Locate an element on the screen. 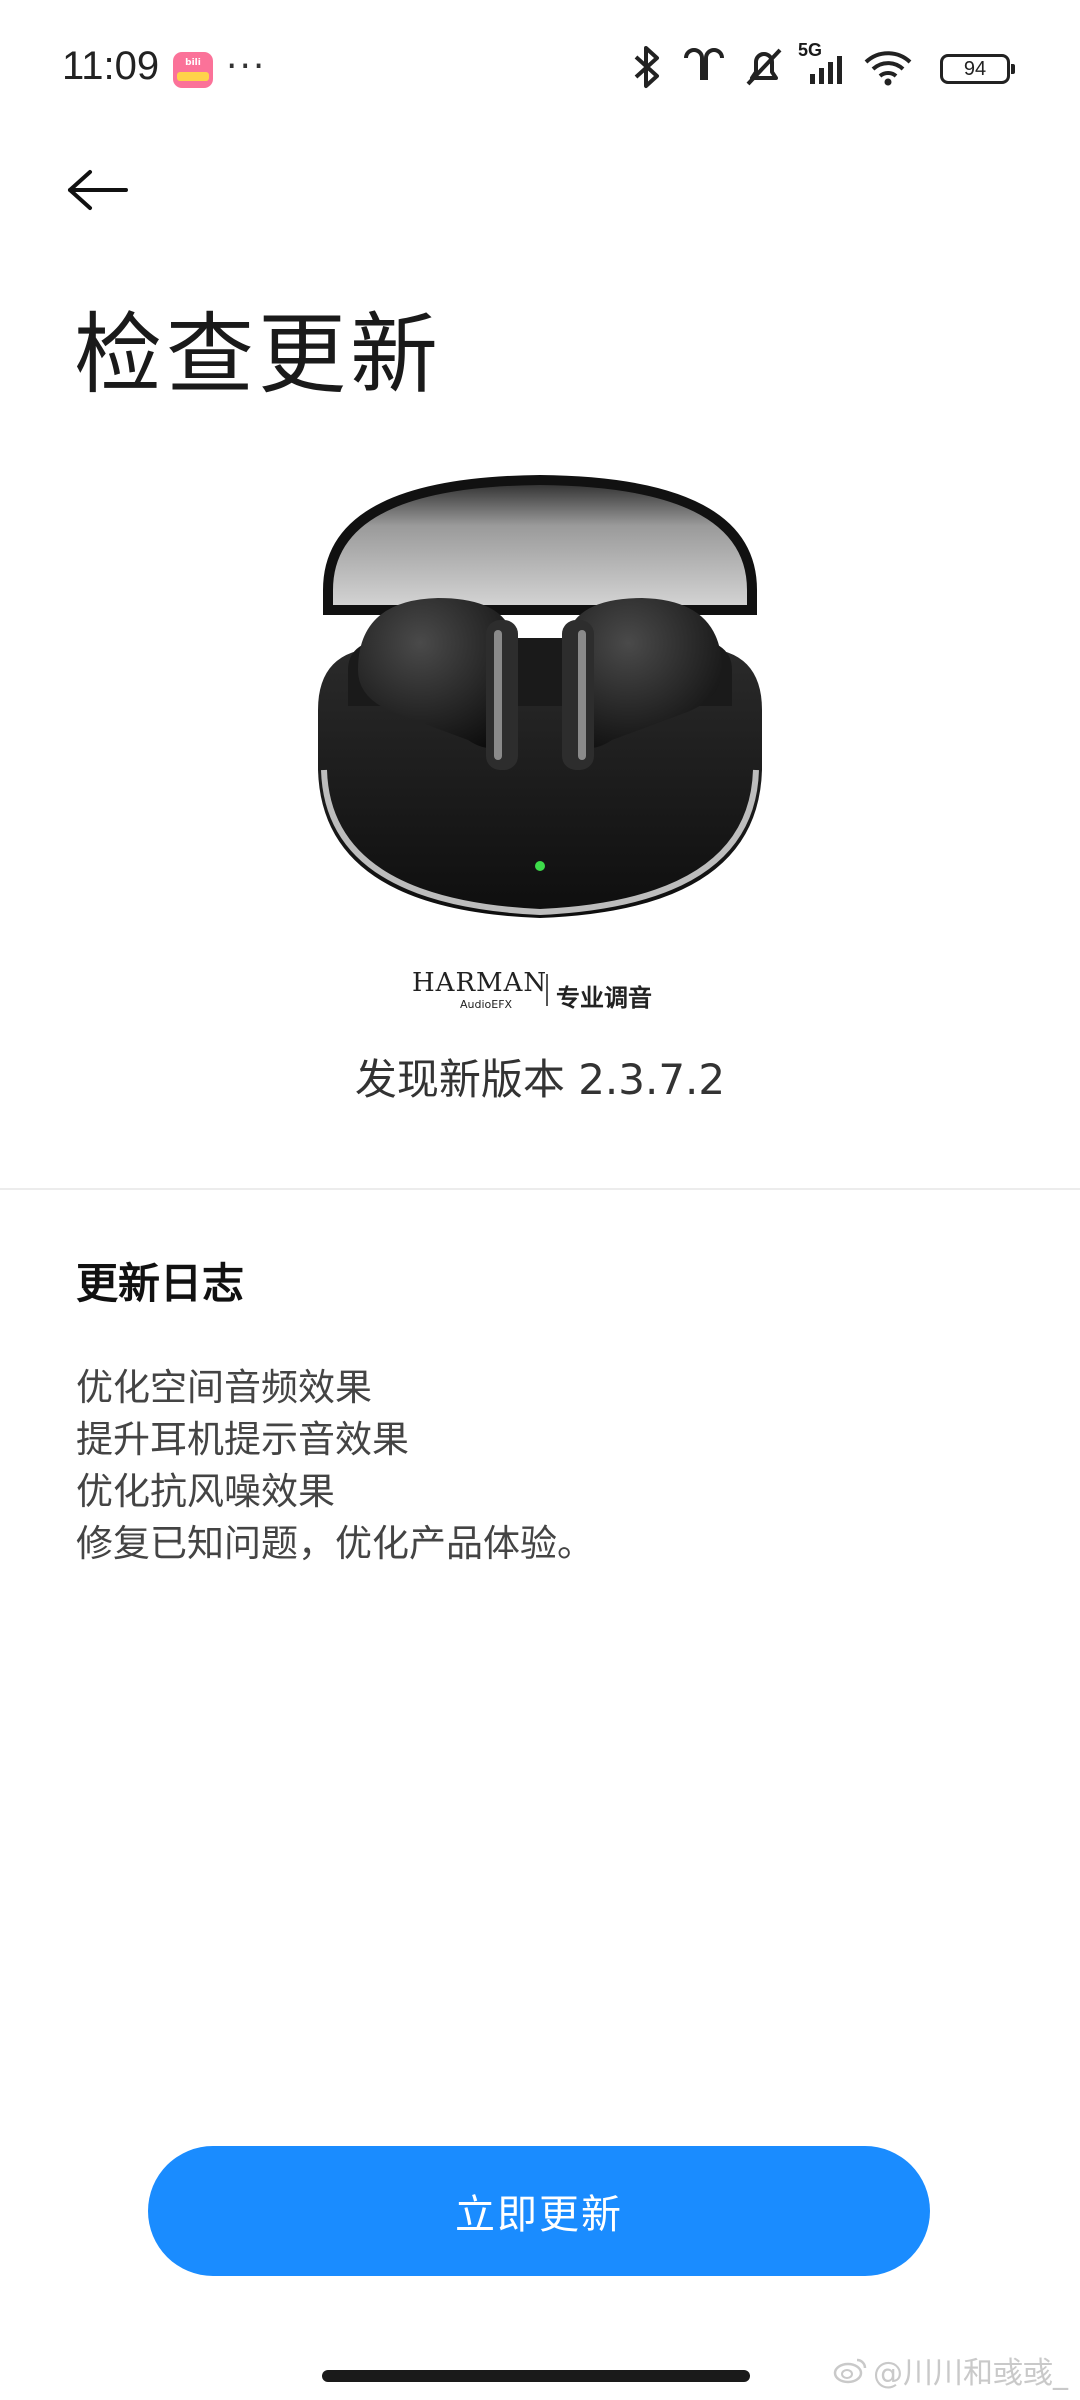  changelog-item: 修复已知问题，优化产品体验。 is located at coordinates (335, 1543).